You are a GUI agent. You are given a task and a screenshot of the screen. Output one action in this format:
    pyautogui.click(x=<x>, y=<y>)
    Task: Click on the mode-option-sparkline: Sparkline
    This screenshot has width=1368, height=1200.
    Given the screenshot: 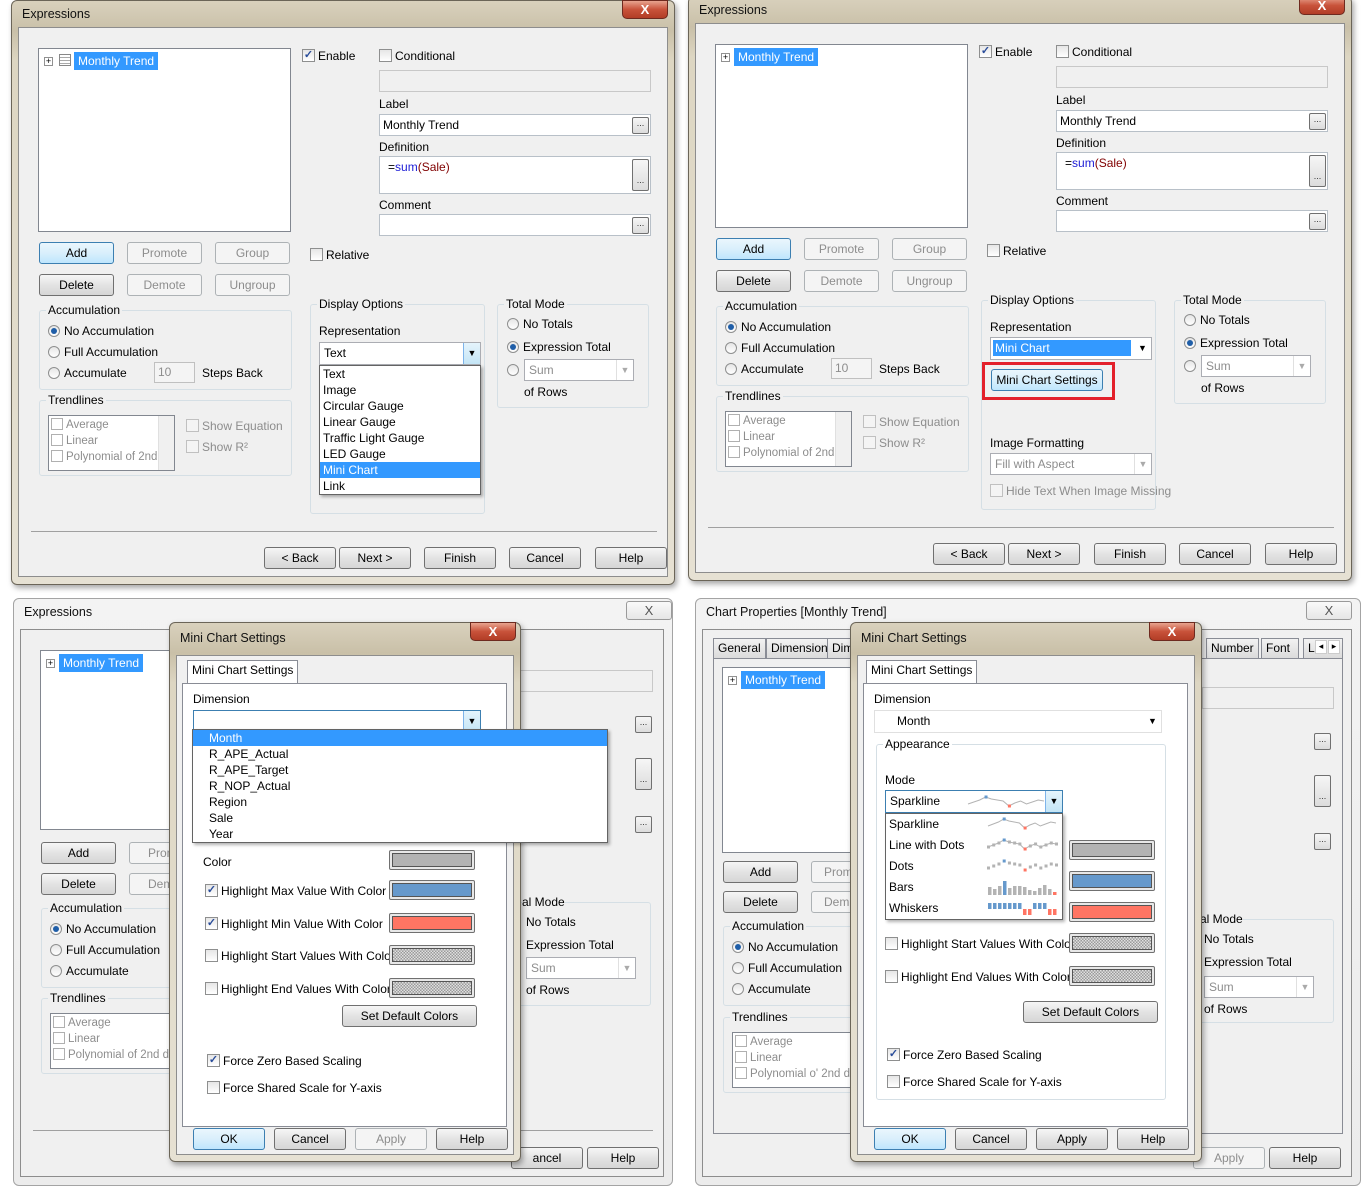 What is the action you would take?
    pyautogui.click(x=974, y=824)
    